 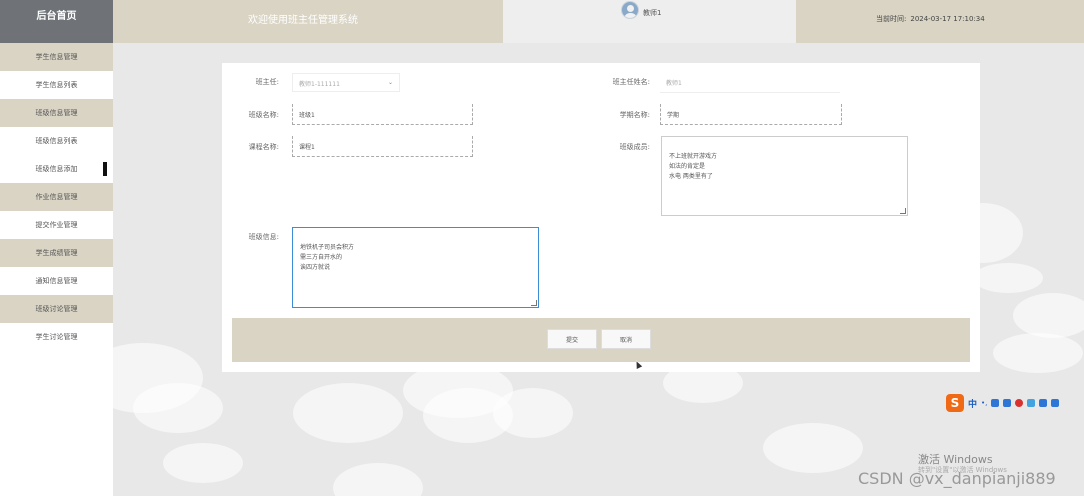 I want to click on submit-button: 提交, so click(x=572, y=339).